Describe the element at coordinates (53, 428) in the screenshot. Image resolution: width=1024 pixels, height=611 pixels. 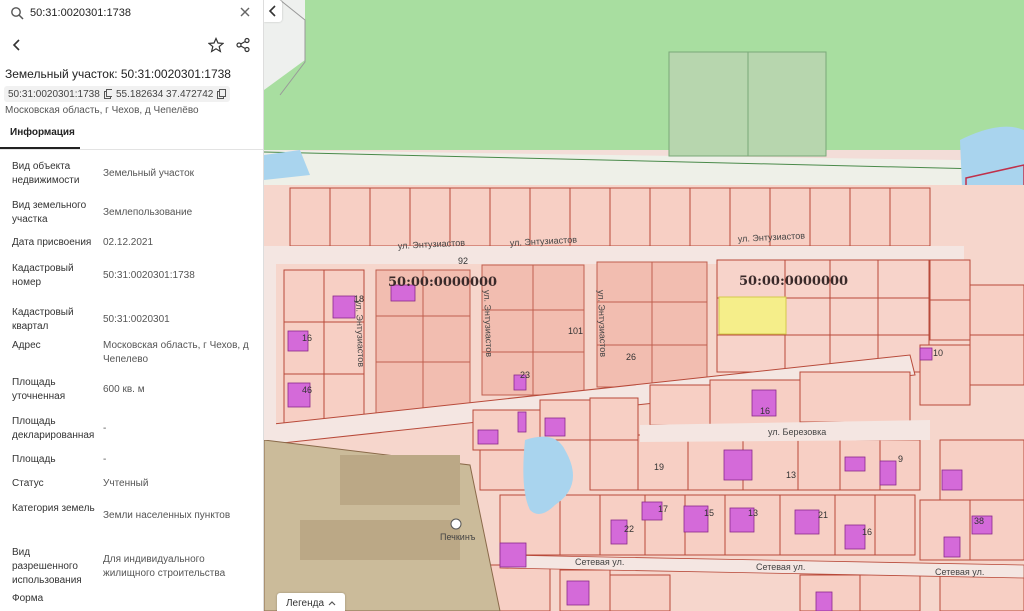
I see `info-key: Площадь декларированная` at that location.